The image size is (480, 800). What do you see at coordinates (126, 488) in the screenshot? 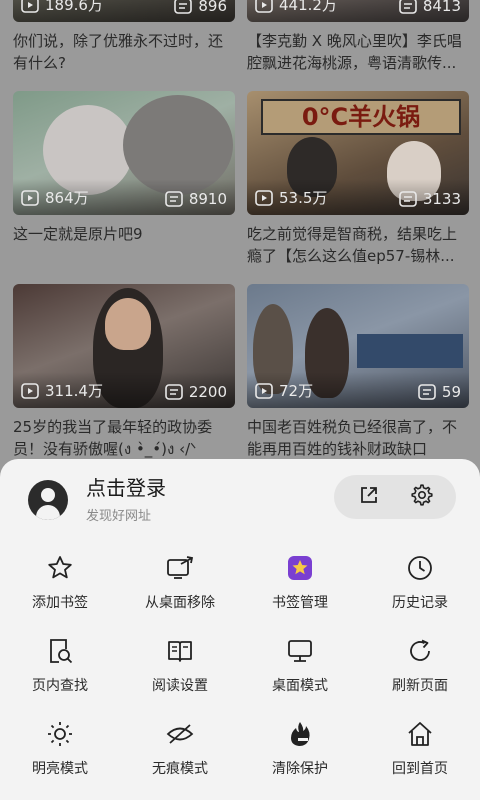
I see `login-title: 点击登录` at bounding box center [126, 488].